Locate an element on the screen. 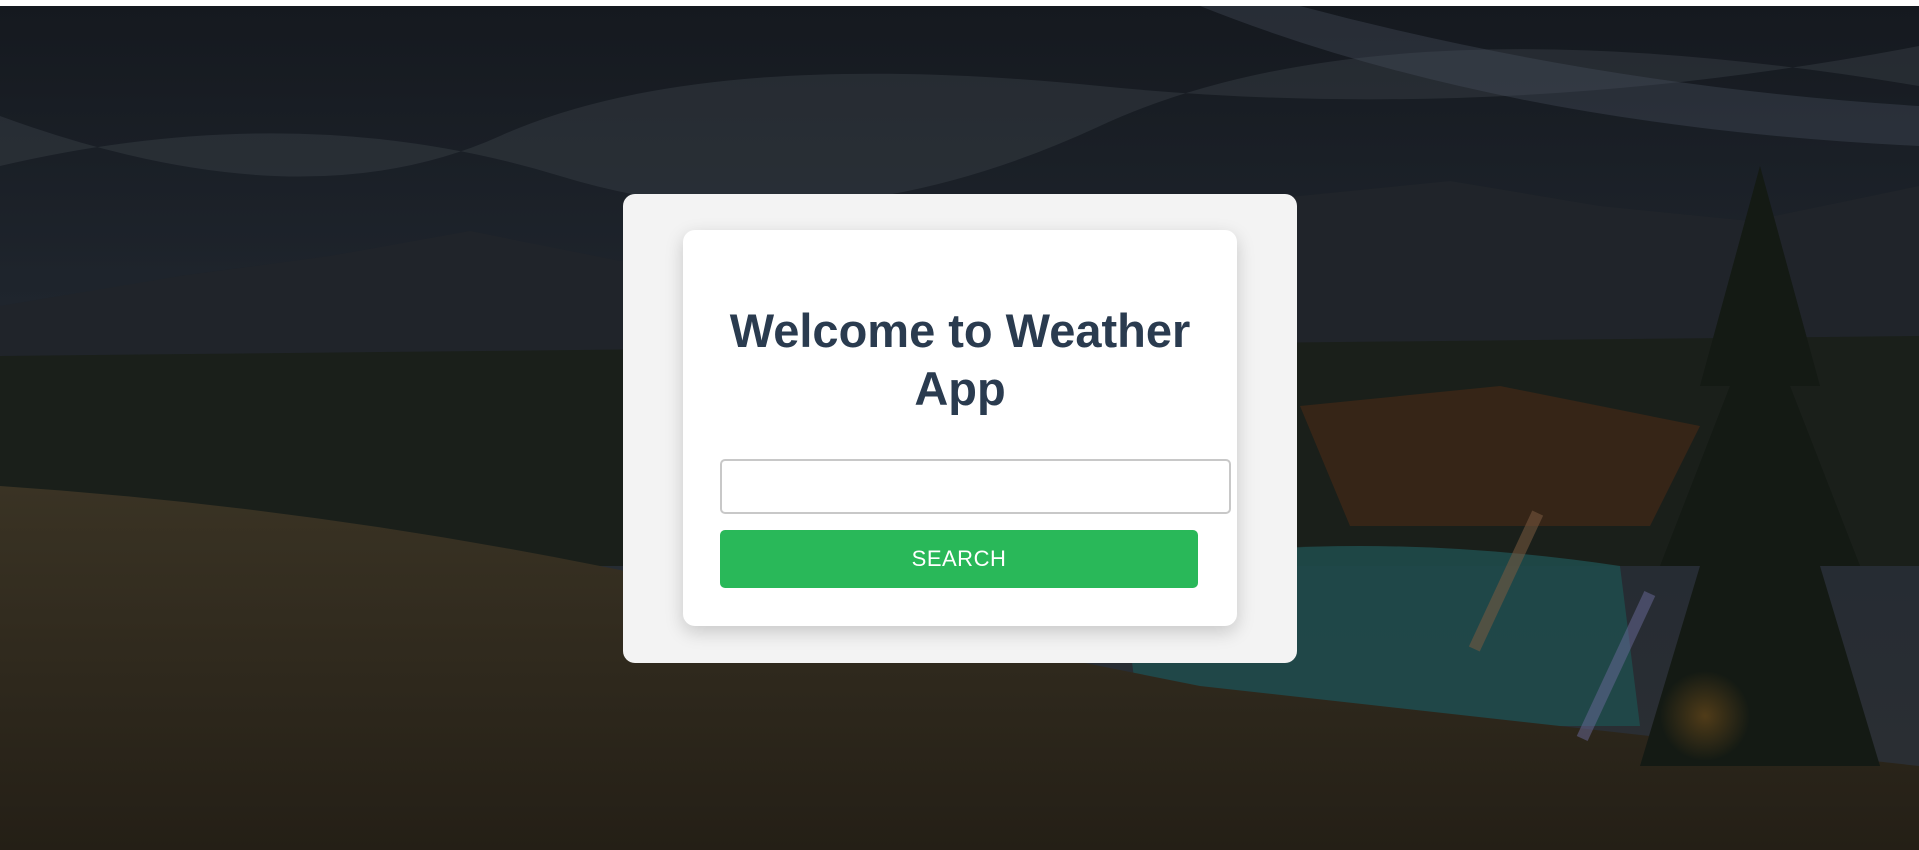 This screenshot has height=850, width=1919. page-title: Welcome to Weather App is located at coordinates (960, 359).